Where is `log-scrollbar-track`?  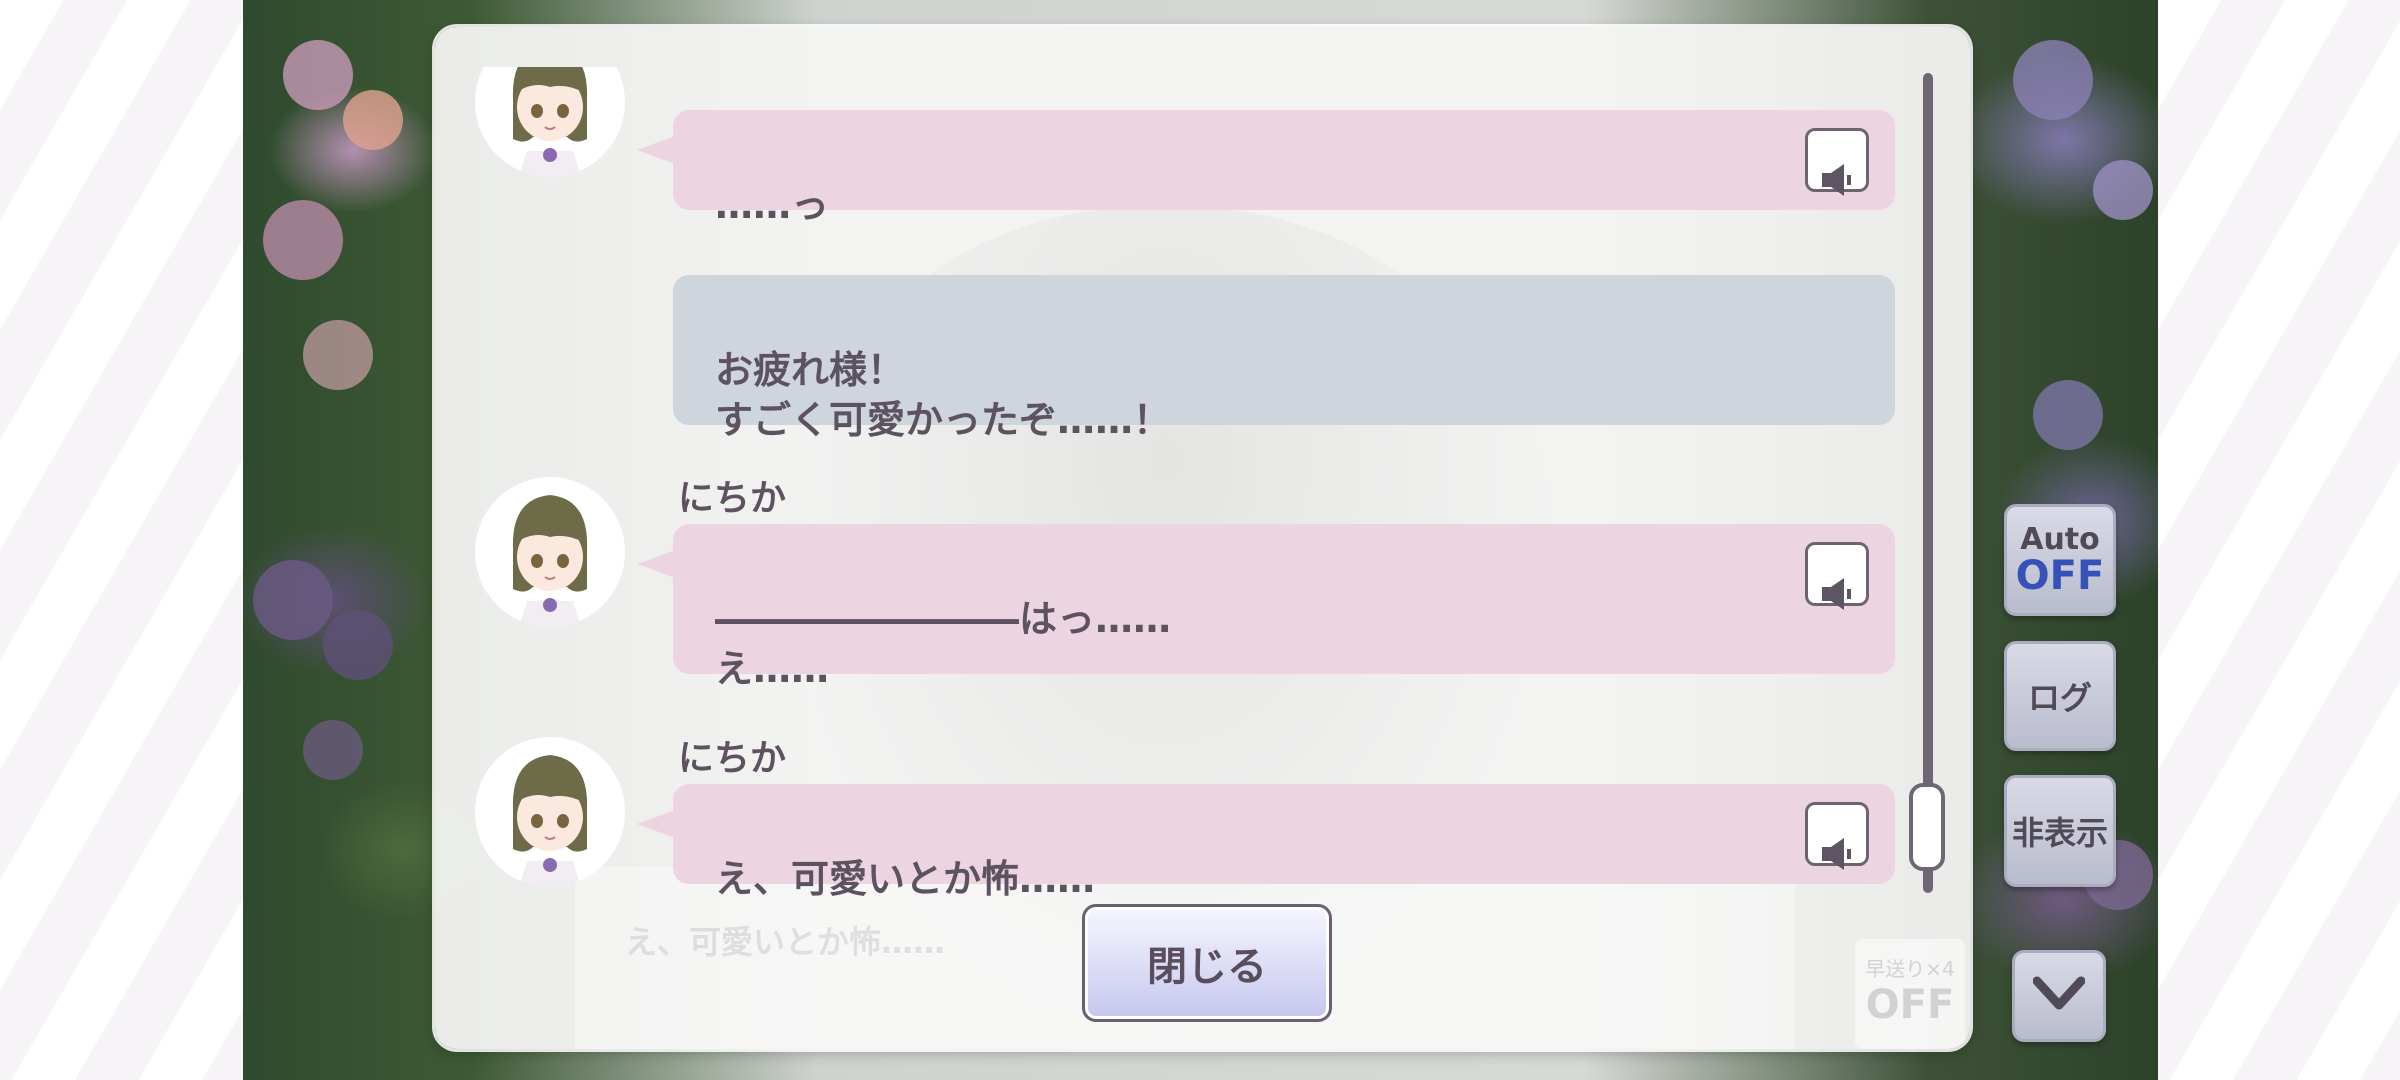 log-scrollbar-track is located at coordinates (1928, 483).